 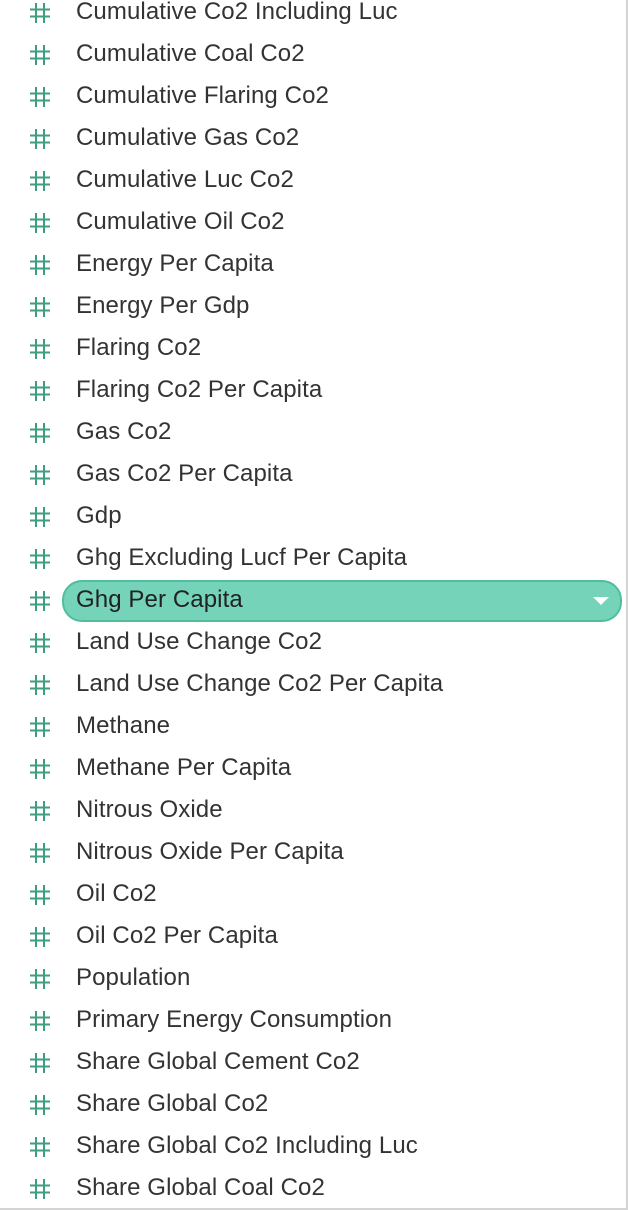 I want to click on field-label: Oil Co2, so click(x=116, y=893).